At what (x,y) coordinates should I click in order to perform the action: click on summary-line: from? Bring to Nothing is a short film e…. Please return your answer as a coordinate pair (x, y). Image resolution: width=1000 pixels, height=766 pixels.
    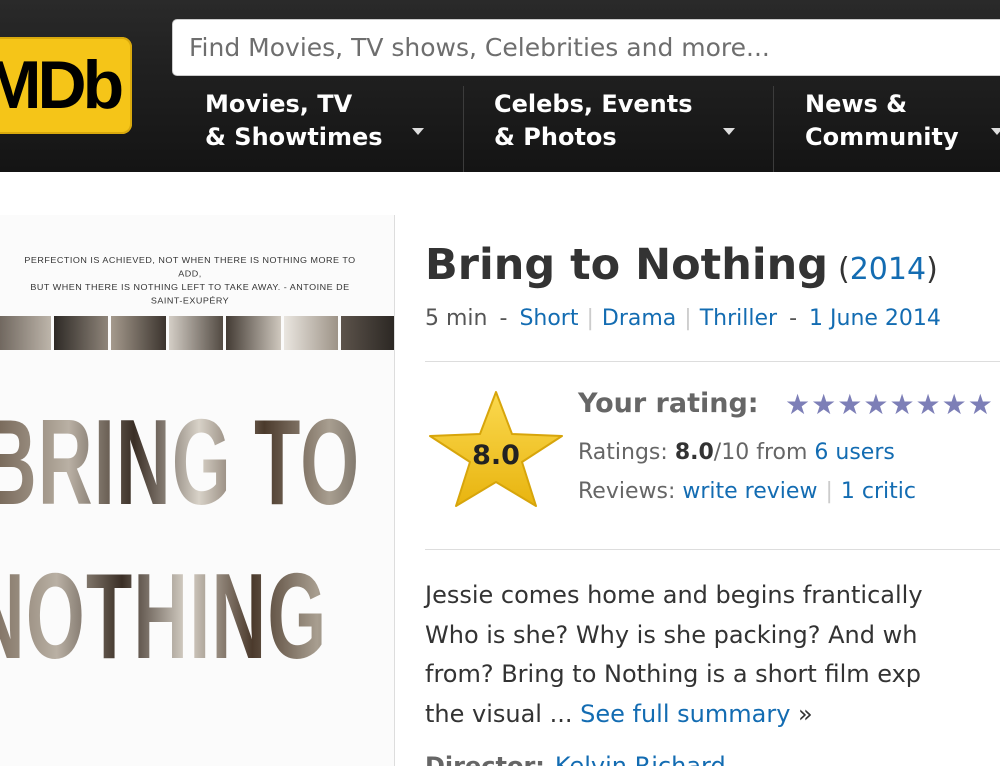
    Looking at the image, I should click on (673, 674).